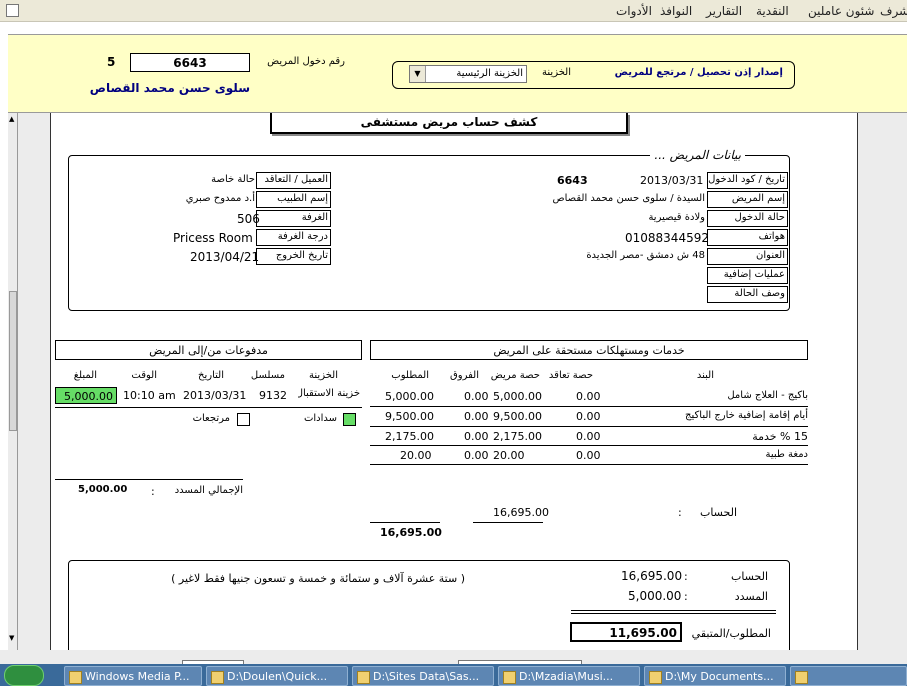 This screenshot has height=686, width=907. What do you see at coordinates (841, 11) in the screenshot?
I see `menu-item-2: شئون عاملين` at bounding box center [841, 11].